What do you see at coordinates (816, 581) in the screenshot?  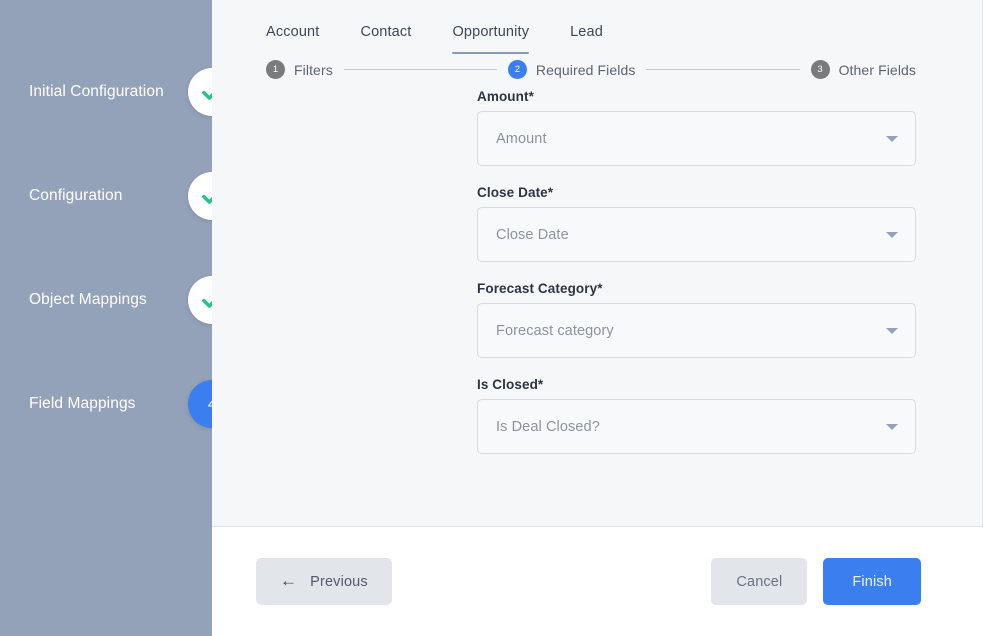 I see `footer-actions: Cancel Finish` at bounding box center [816, 581].